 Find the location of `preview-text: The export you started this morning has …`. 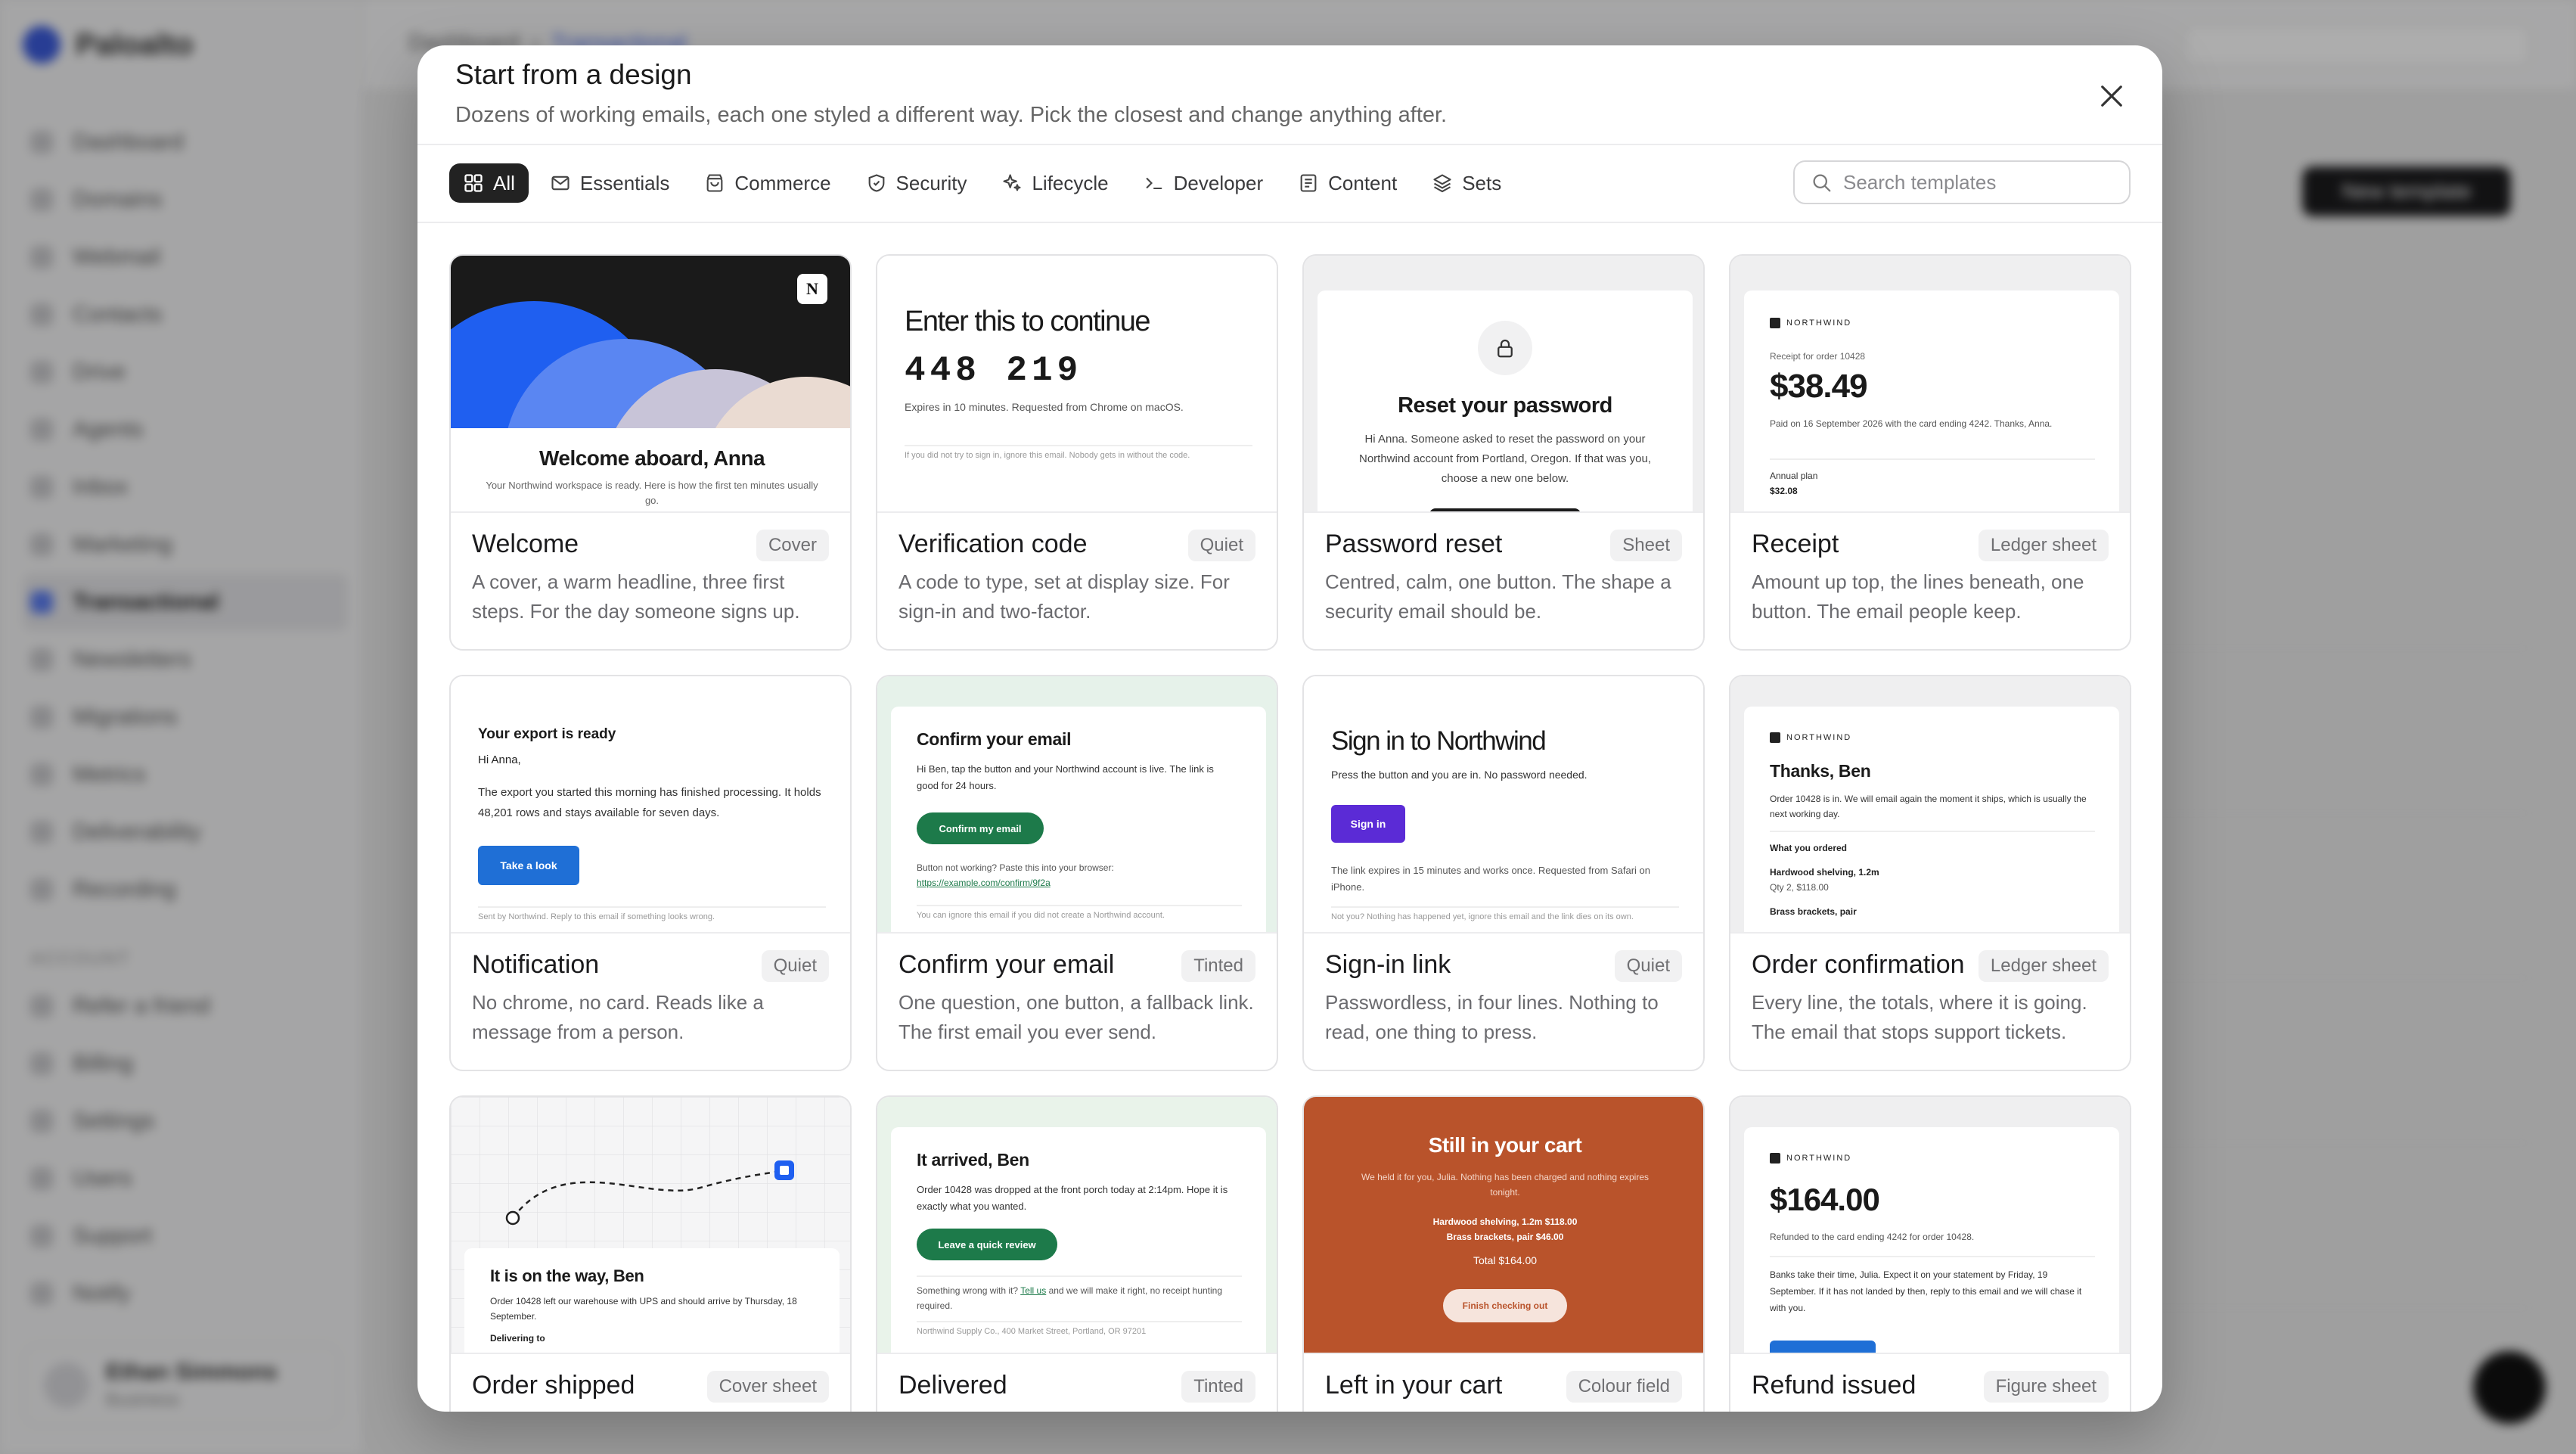

preview-text: The export you started this morning has … is located at coordinates (649, 802).